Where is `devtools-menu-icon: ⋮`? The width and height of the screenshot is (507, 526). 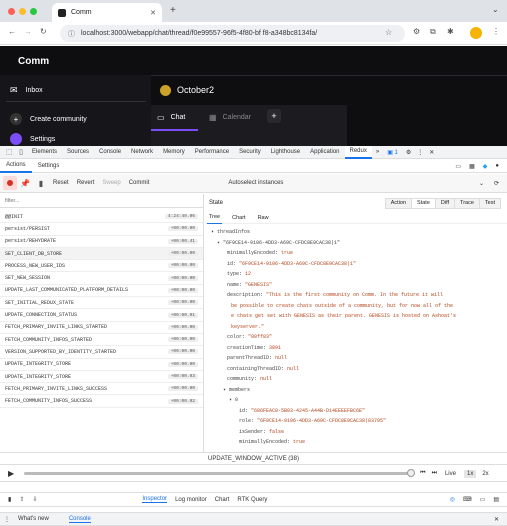
devtools-menu-icon: ⋮ is located at coordinates (420, 152).